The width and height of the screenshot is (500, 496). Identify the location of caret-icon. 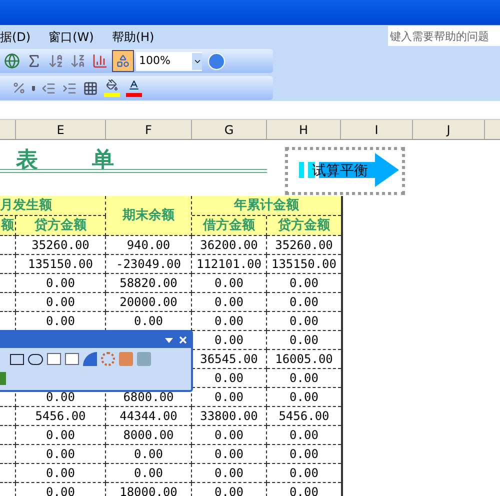
(197, 61).